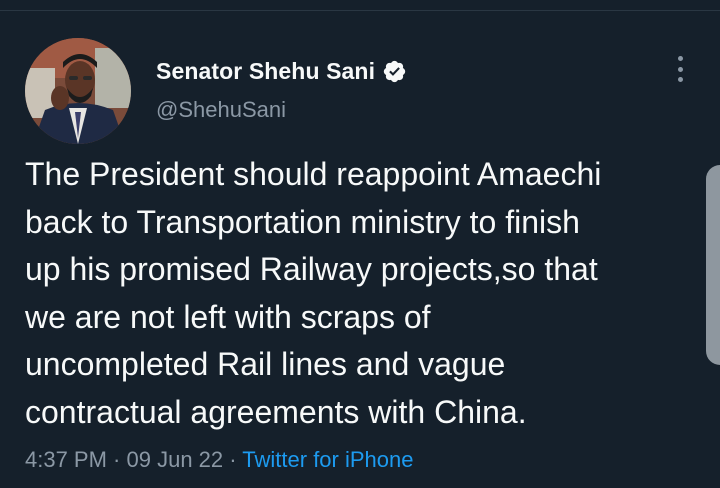 This screenshot has width=720, height=488. I want to click on avatar, so click(78, 91).